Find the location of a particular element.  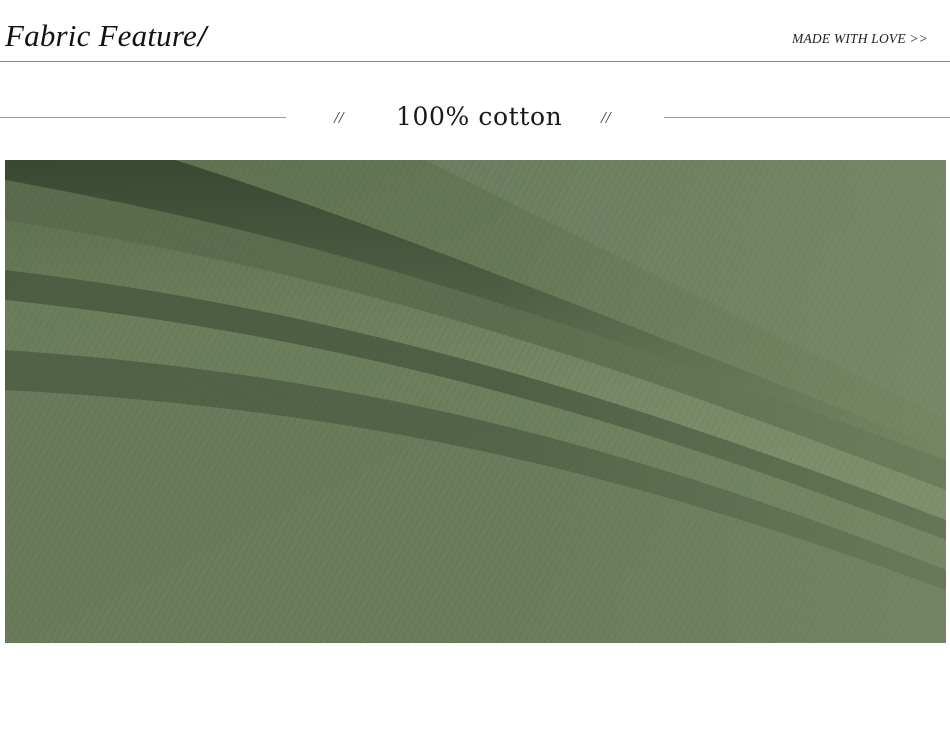

tagline: MADE WITH LOVE >> is located at coordinates (860, 38).